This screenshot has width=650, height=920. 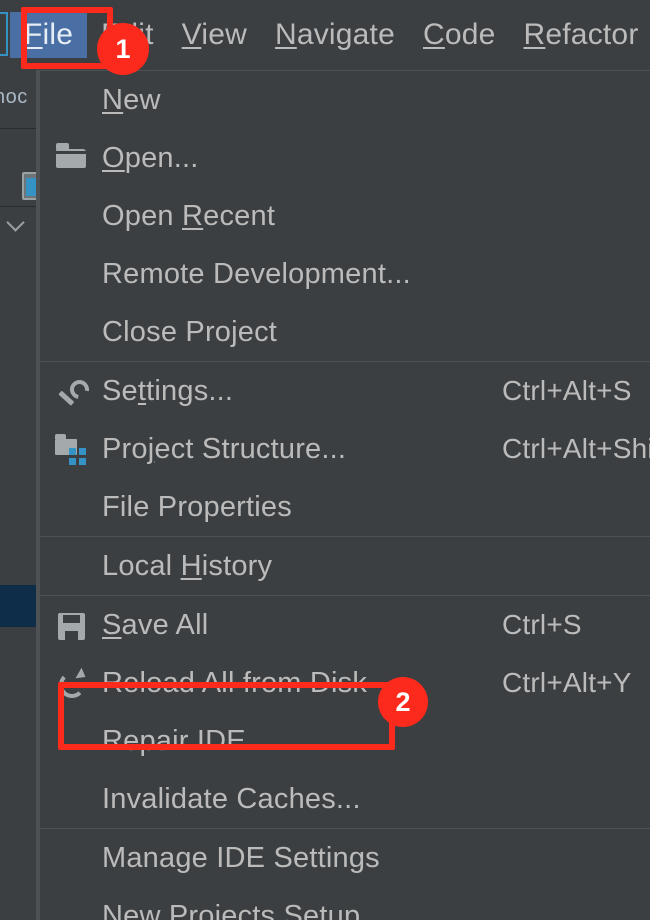 What do you see at coordinates (73, 332) in the screenshot?
I see `close-project-icon-slot` at bounding box center [73, 332].